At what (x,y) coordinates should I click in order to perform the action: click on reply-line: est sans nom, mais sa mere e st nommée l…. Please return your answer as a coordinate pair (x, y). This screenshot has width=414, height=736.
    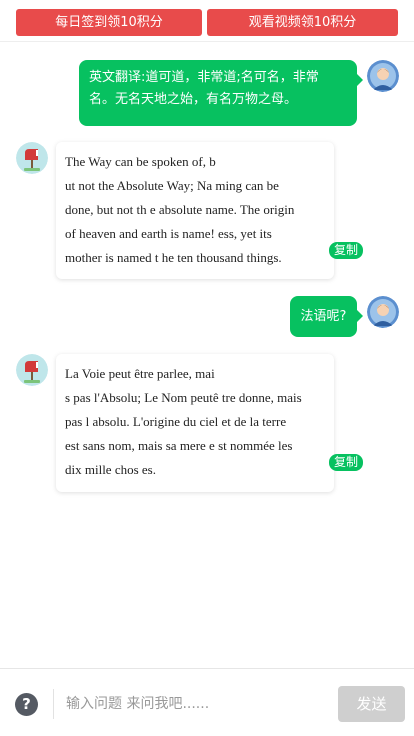
    Looking at the image, I should click on (179, 445).